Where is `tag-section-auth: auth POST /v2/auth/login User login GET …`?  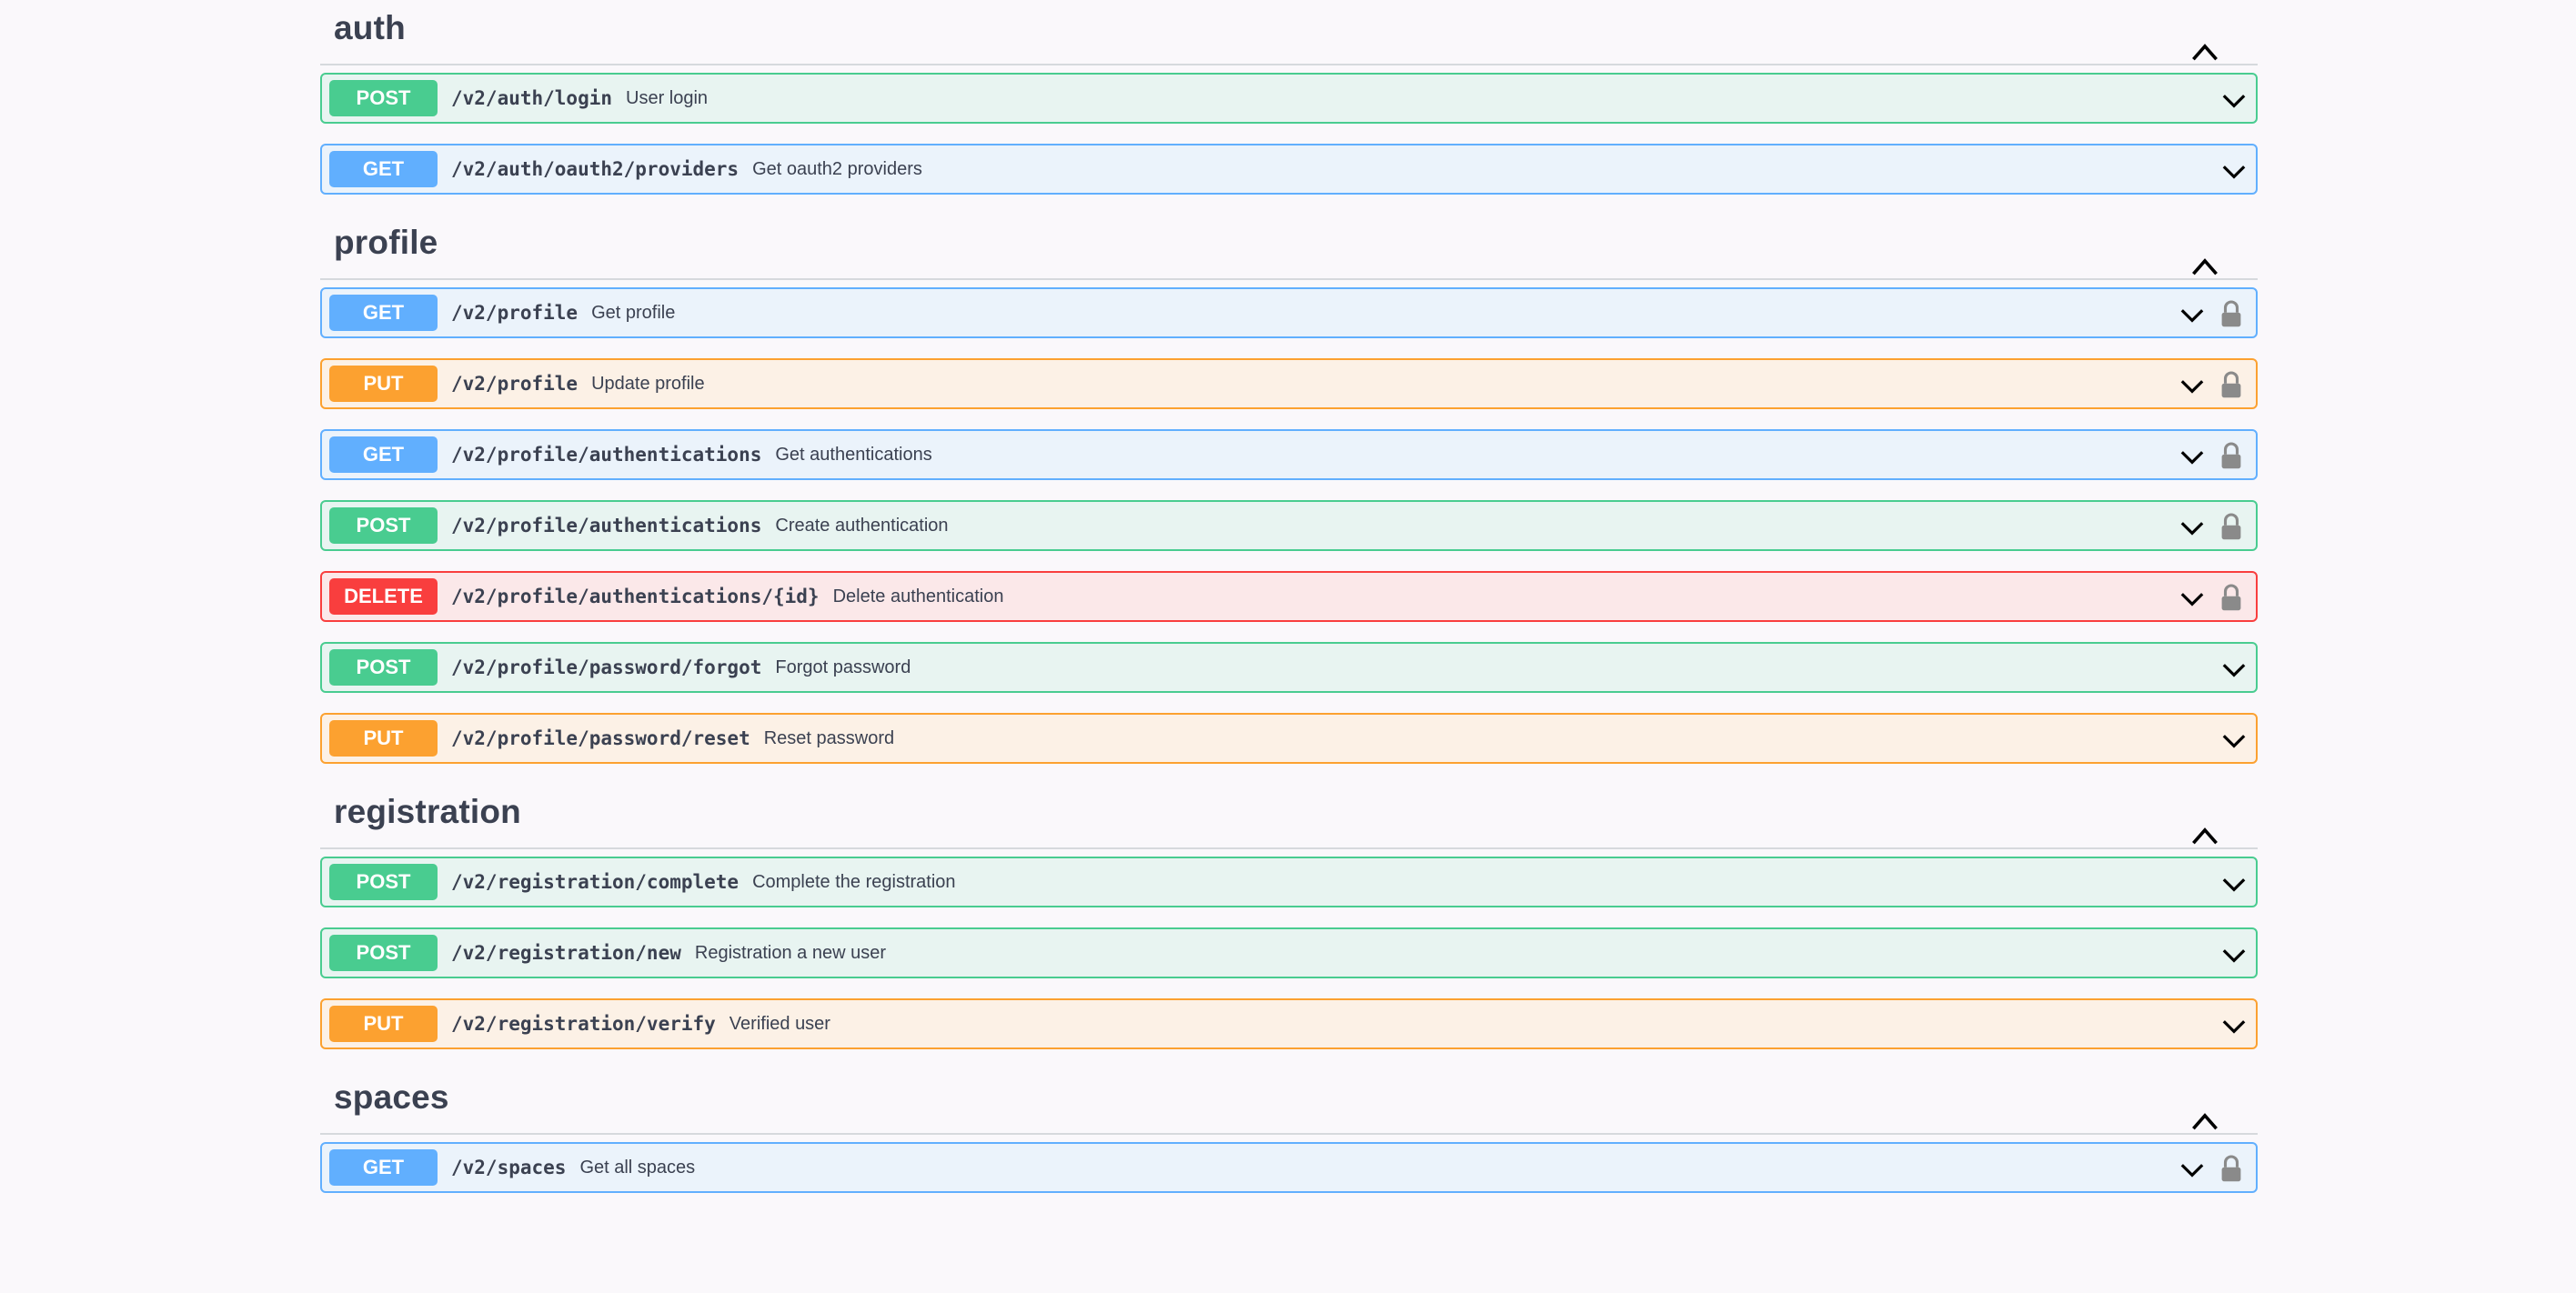
tag-section-auth: auth POST /v2/auth/login User login GET … is located at coordinates (1289, 97).